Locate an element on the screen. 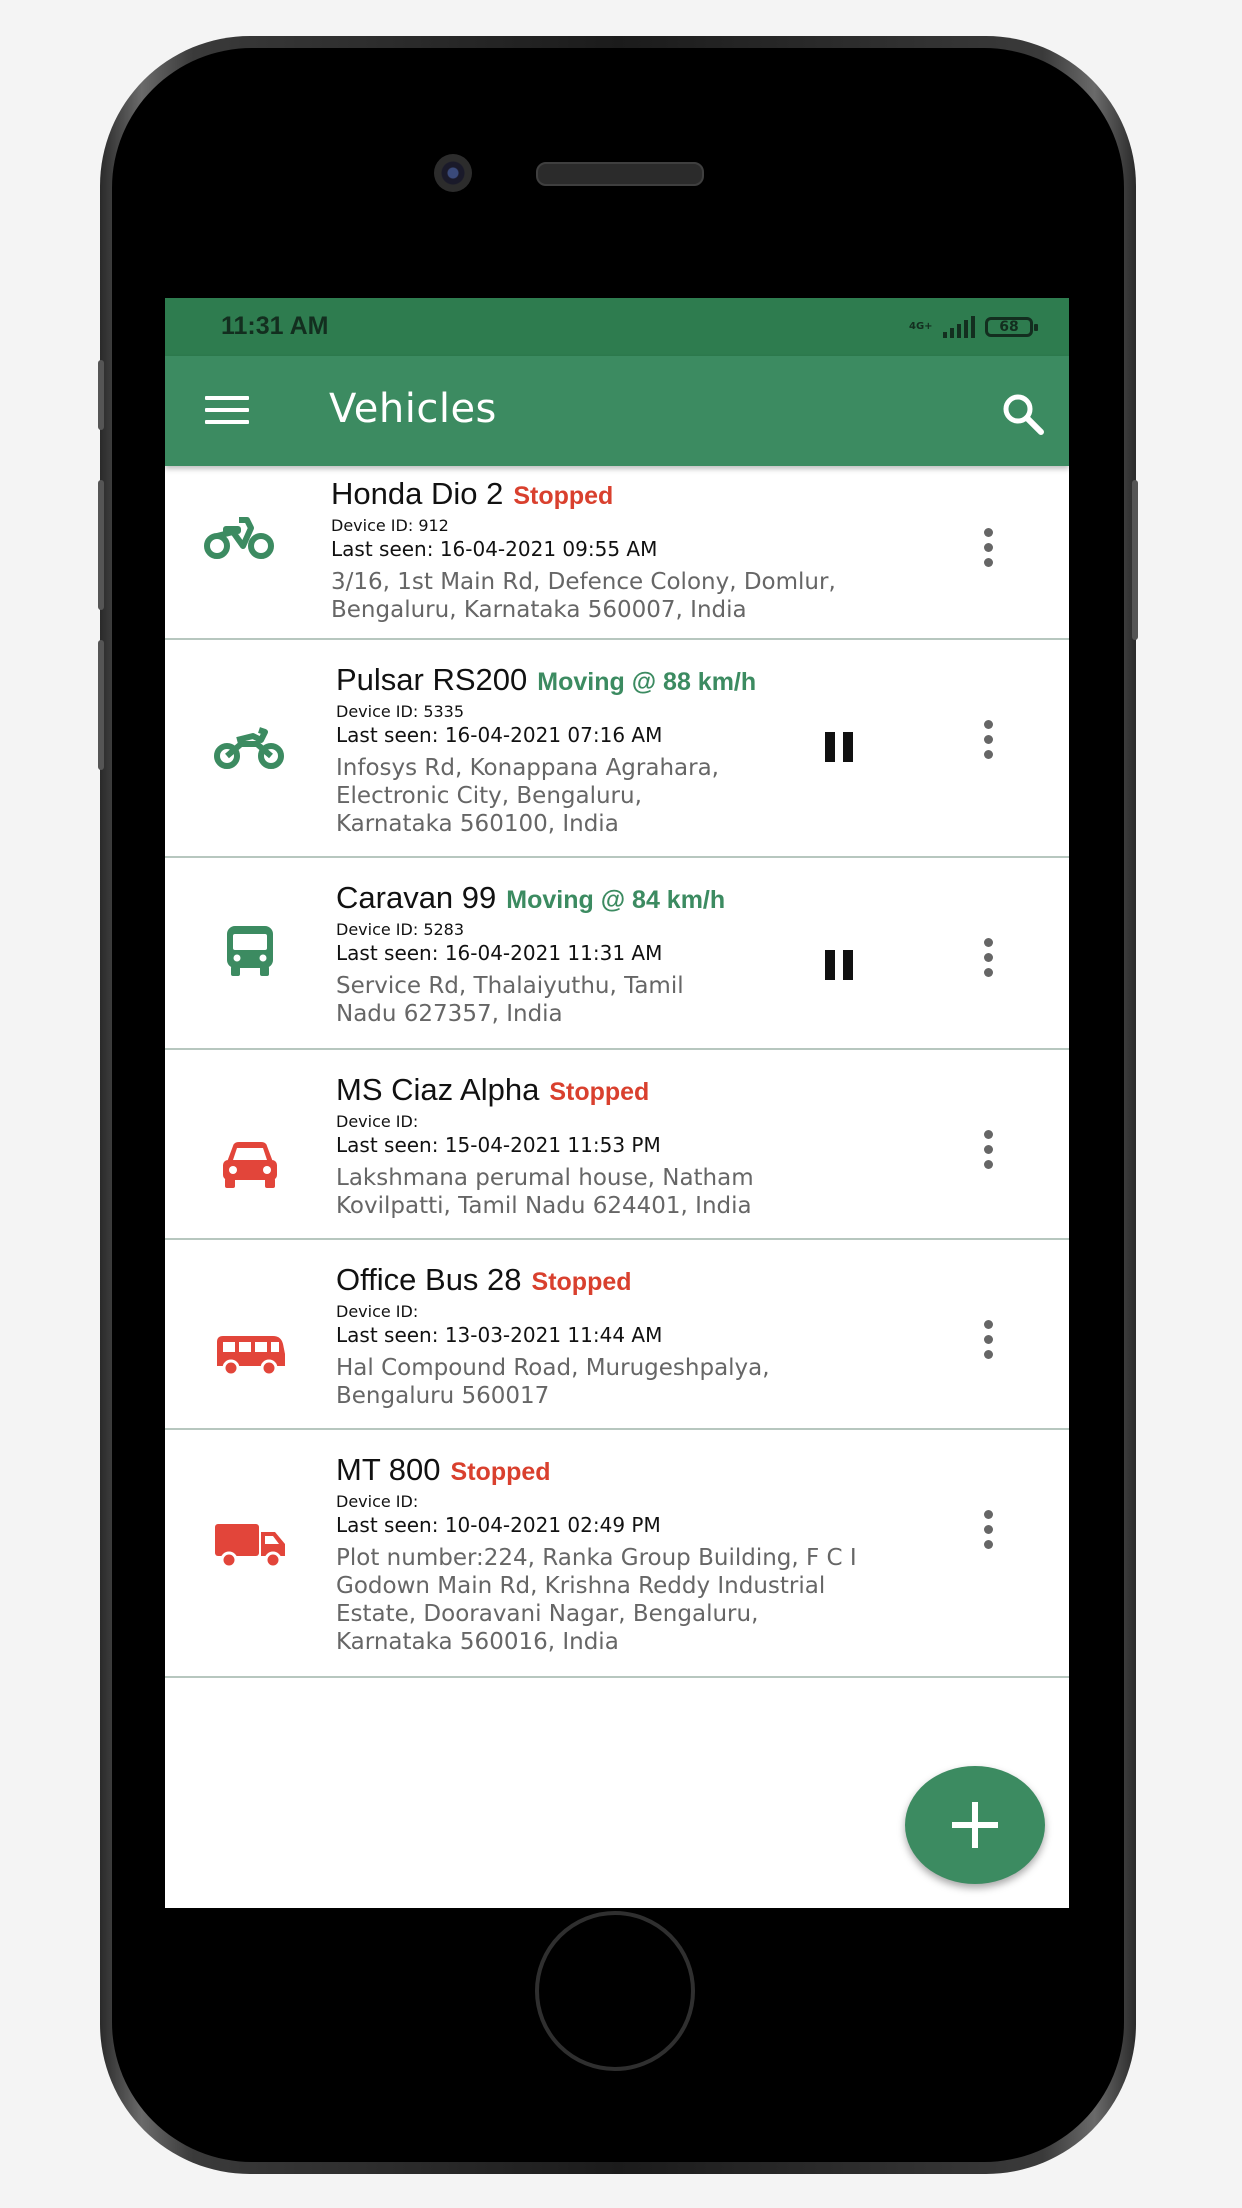 The height and width of the screenshot is (2208, 1242). home-button is located at coordinates (615, 1991).